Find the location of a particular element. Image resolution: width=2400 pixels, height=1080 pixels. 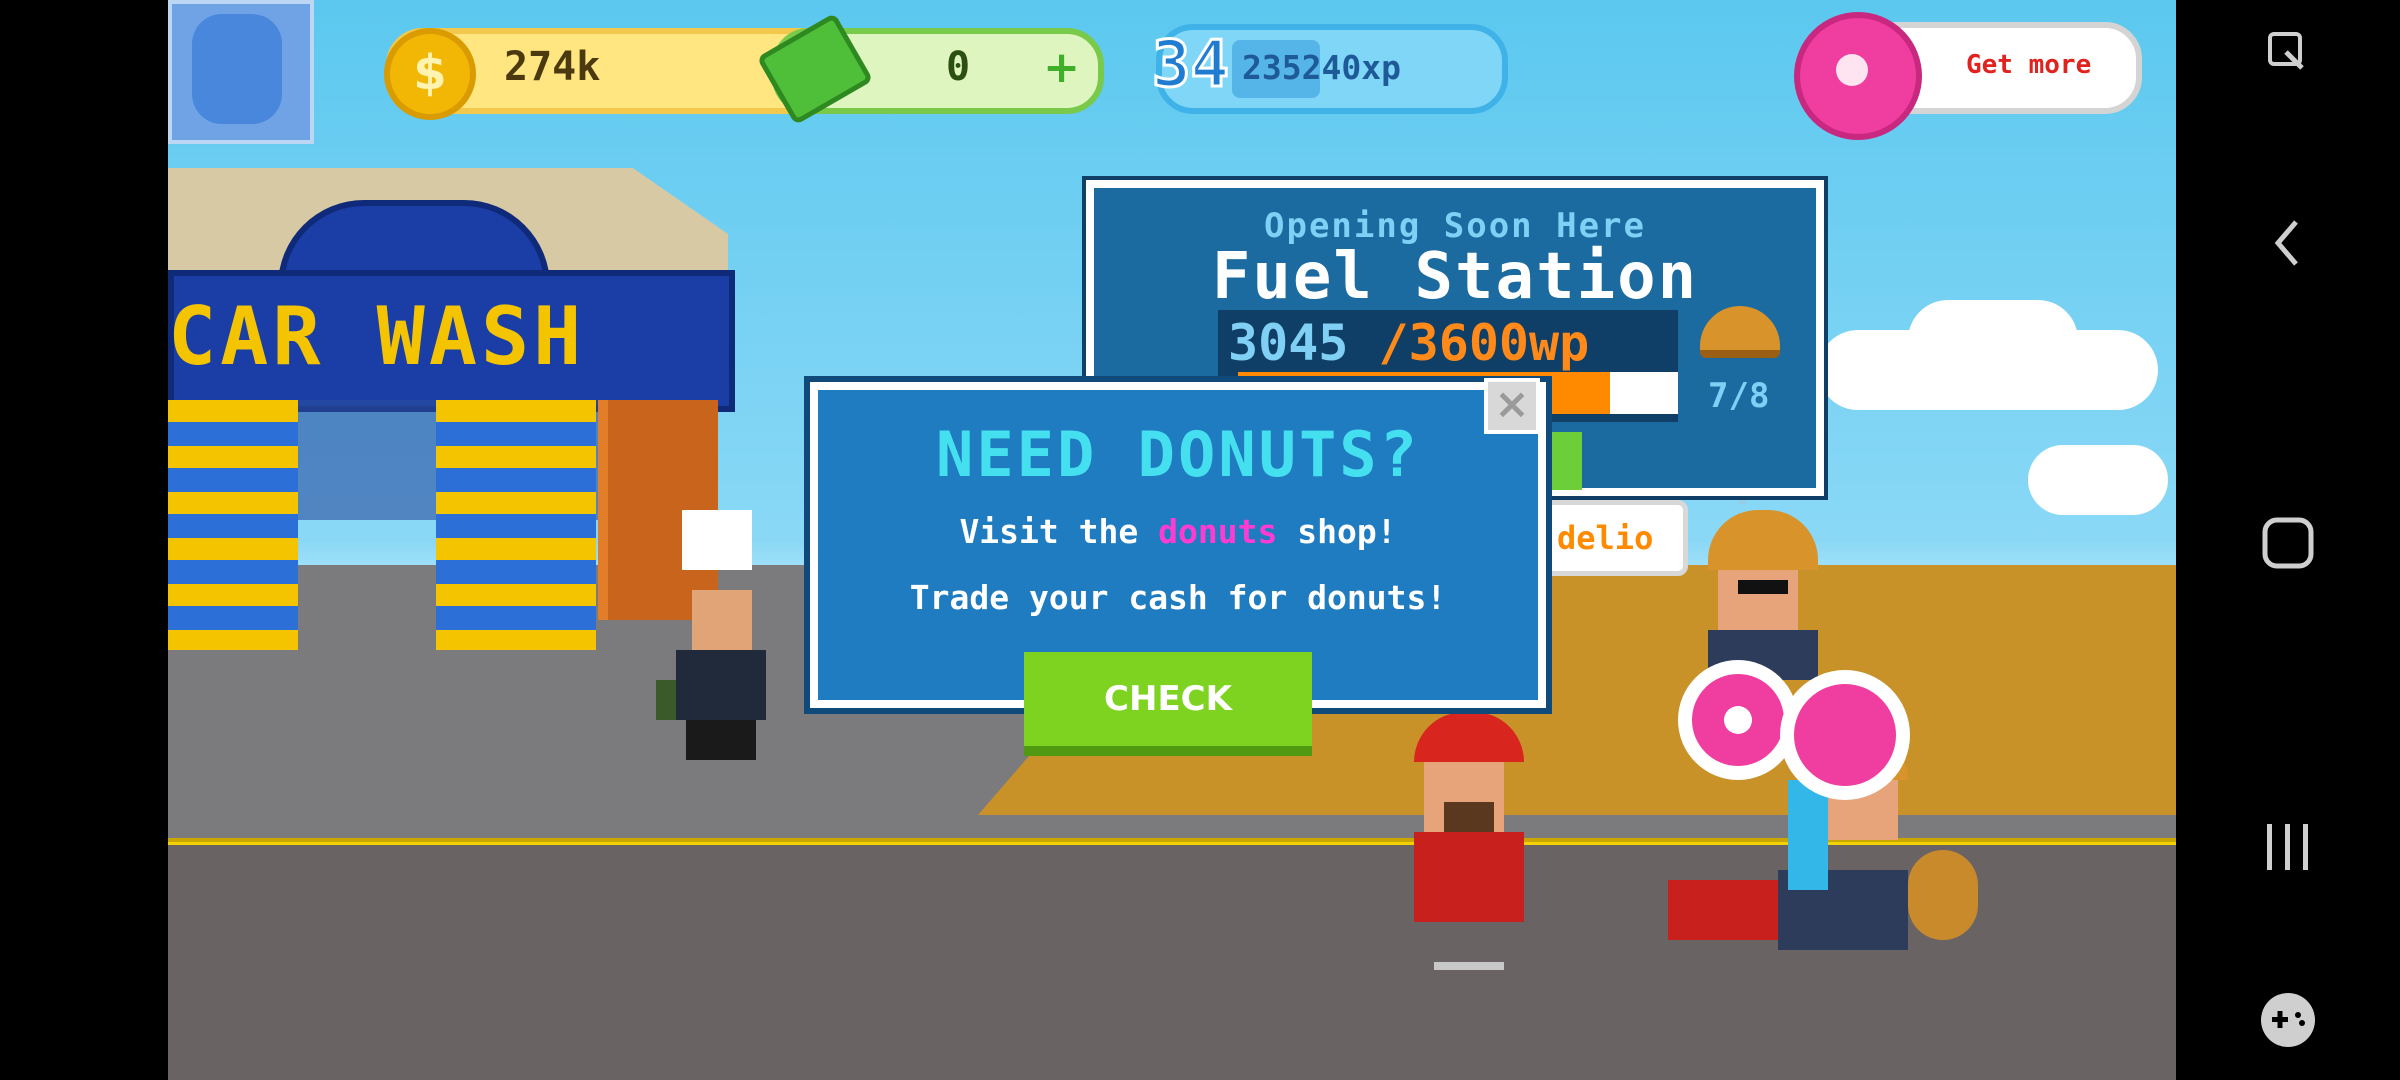

character-red-helmet is located at coordinates (1469, 842).